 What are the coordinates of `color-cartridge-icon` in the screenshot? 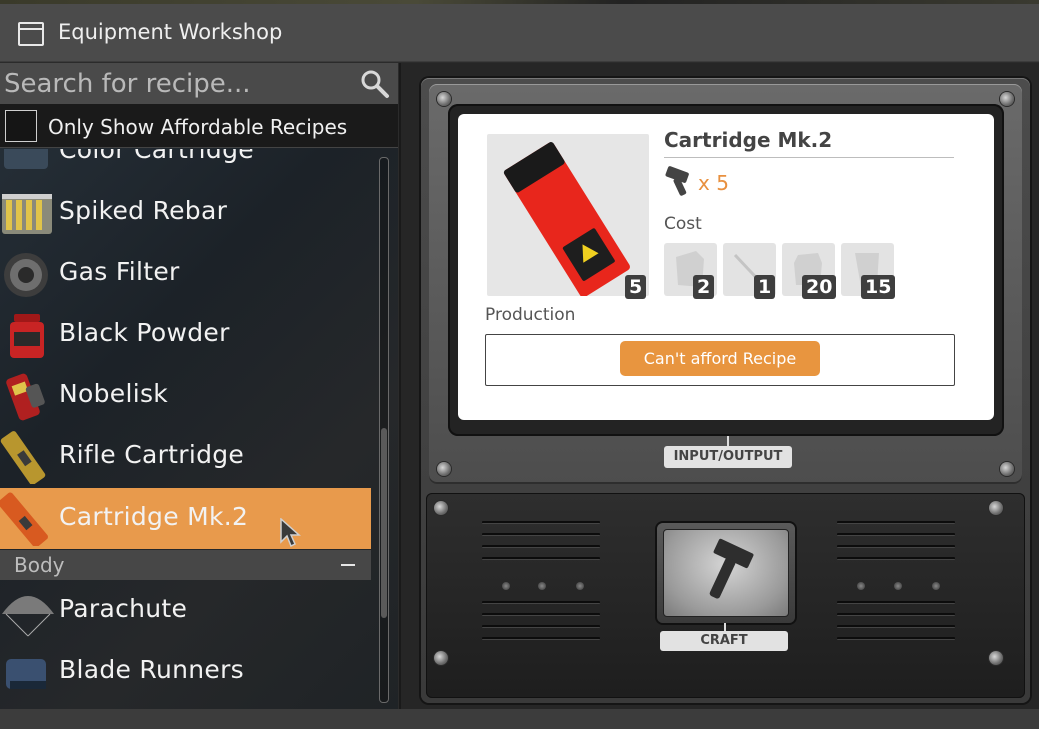 It's located at (26, 159).